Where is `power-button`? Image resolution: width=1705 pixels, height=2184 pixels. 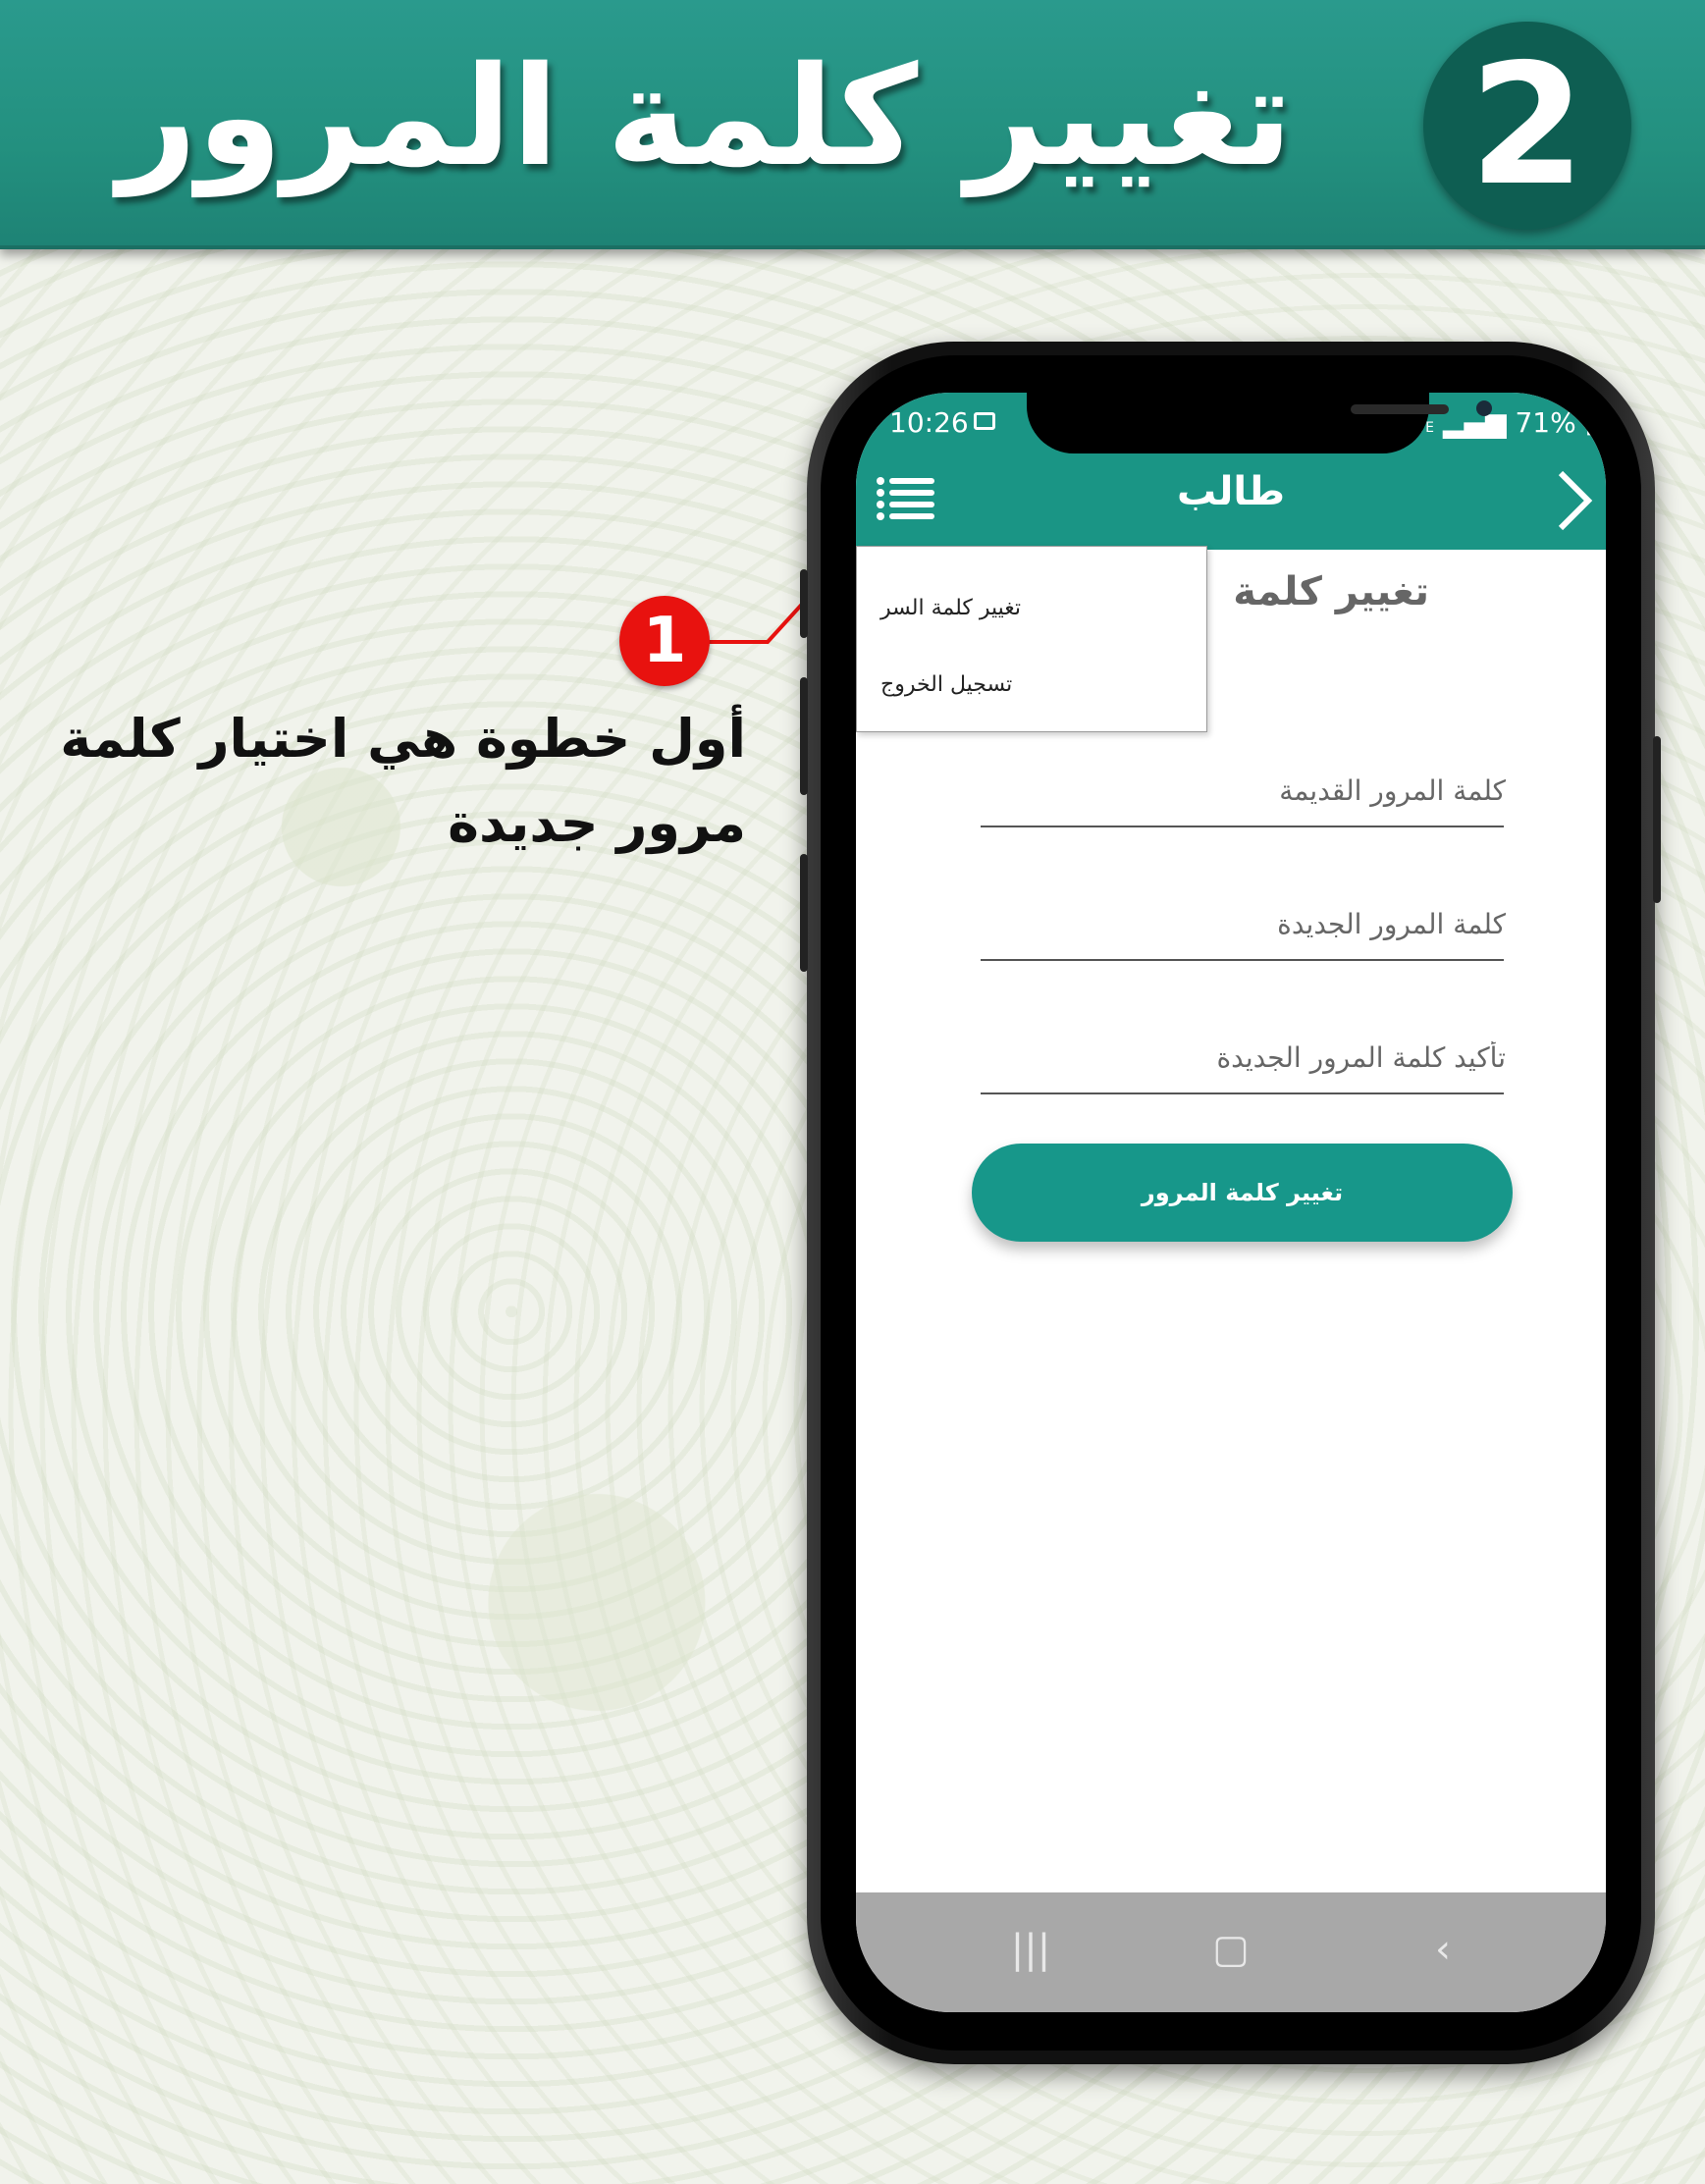 power-button is located at coordinates (1657, 819).